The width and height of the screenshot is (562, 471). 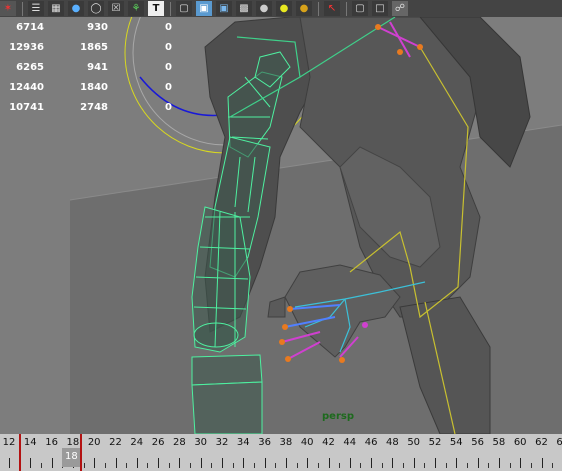 What do you see at coordinates (184, 8) in the screenshot?
I see `cube-outline-icon: ▢` at bounding box center [184, 8].